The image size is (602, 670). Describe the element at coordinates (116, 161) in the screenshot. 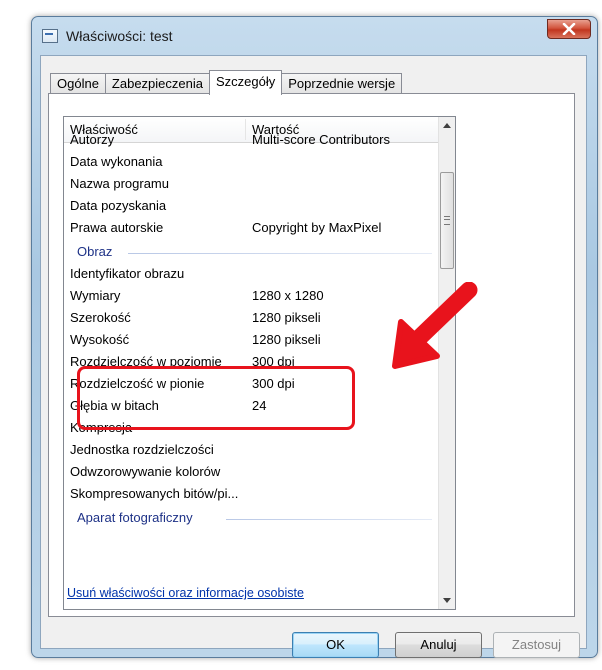

I see `property-name: Data wykonania` at that location.